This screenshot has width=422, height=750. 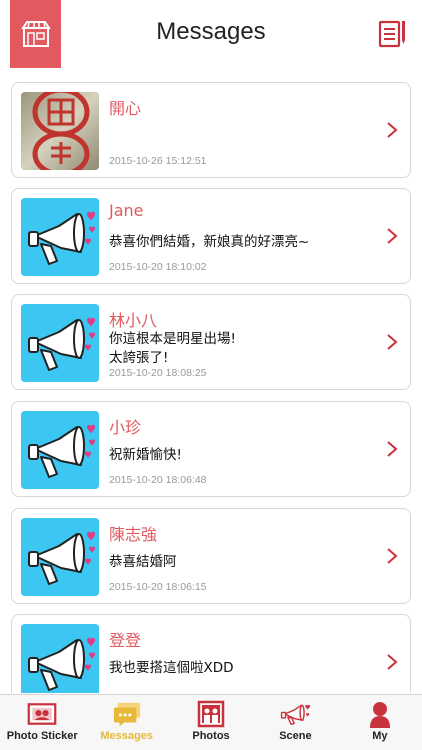 I want to click on message-card: 小珍 祝新婚愉快! 2015-10-20 18:06:48, so click(x=211, y=449).